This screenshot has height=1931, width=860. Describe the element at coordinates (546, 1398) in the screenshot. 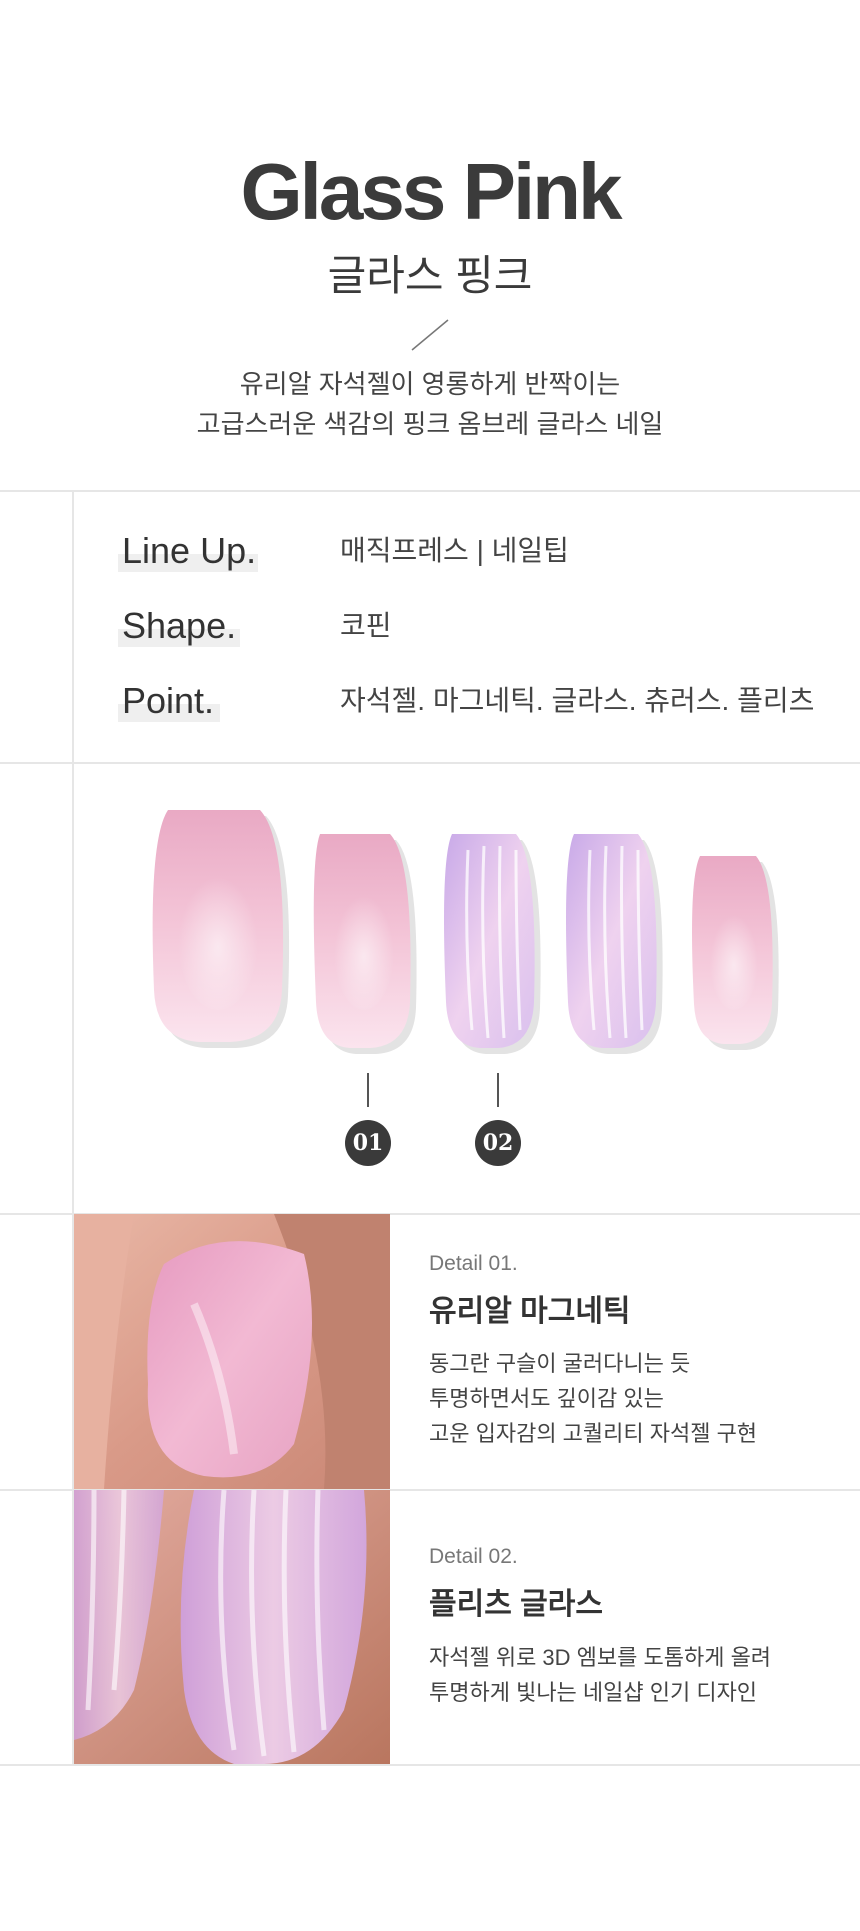

I see `detail-01-line-2: 투명하면서도 깊이감 있는` at that location.